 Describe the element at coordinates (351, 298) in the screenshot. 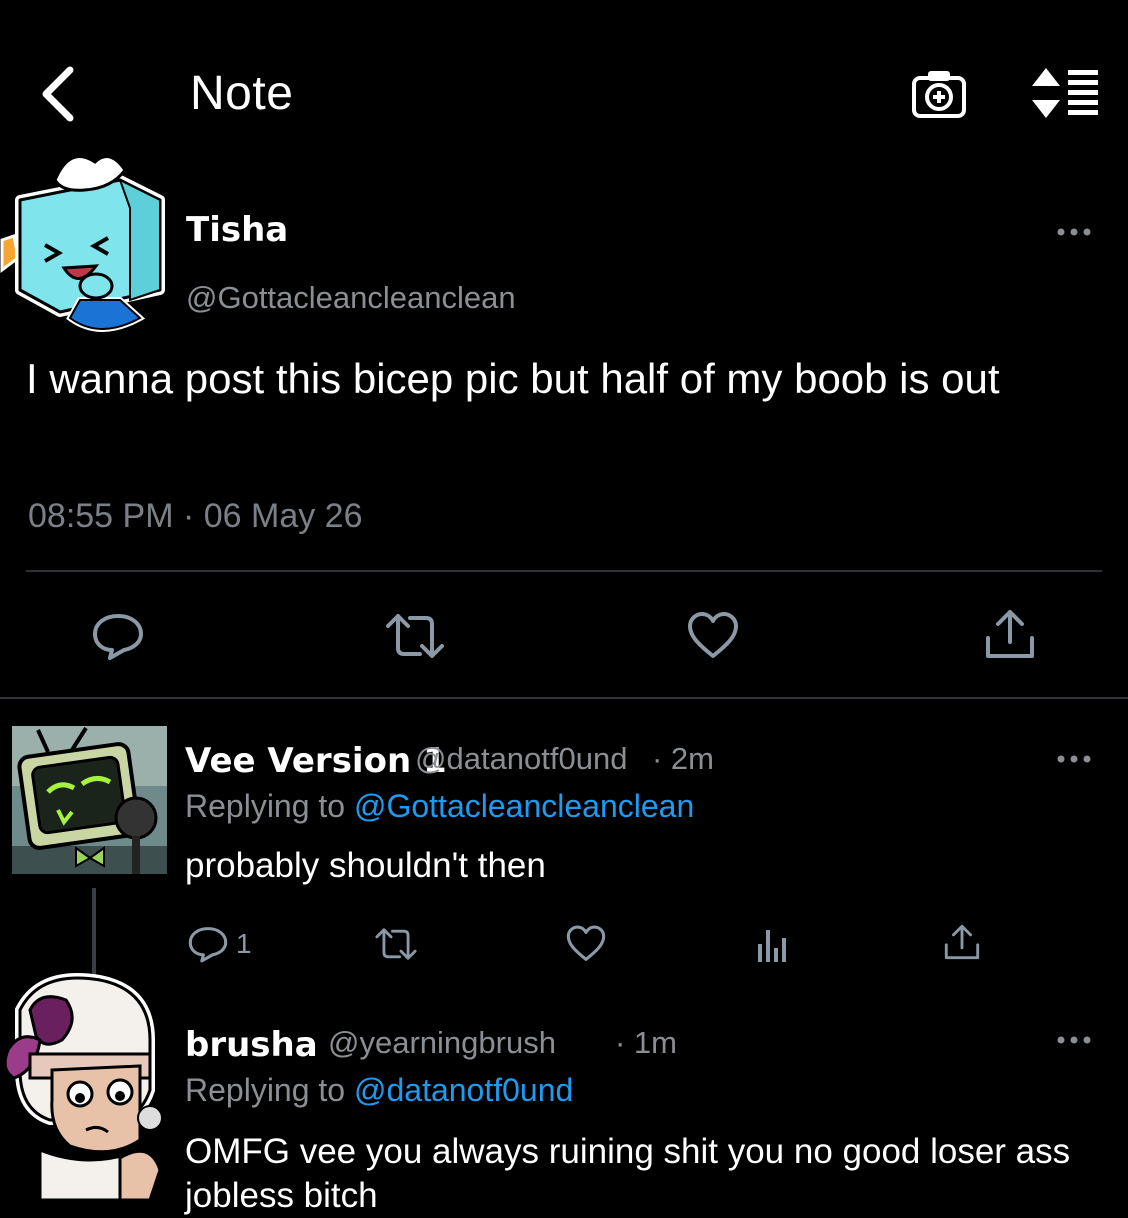

I see `author-handle: @Gottacleancleanclean` at that location.